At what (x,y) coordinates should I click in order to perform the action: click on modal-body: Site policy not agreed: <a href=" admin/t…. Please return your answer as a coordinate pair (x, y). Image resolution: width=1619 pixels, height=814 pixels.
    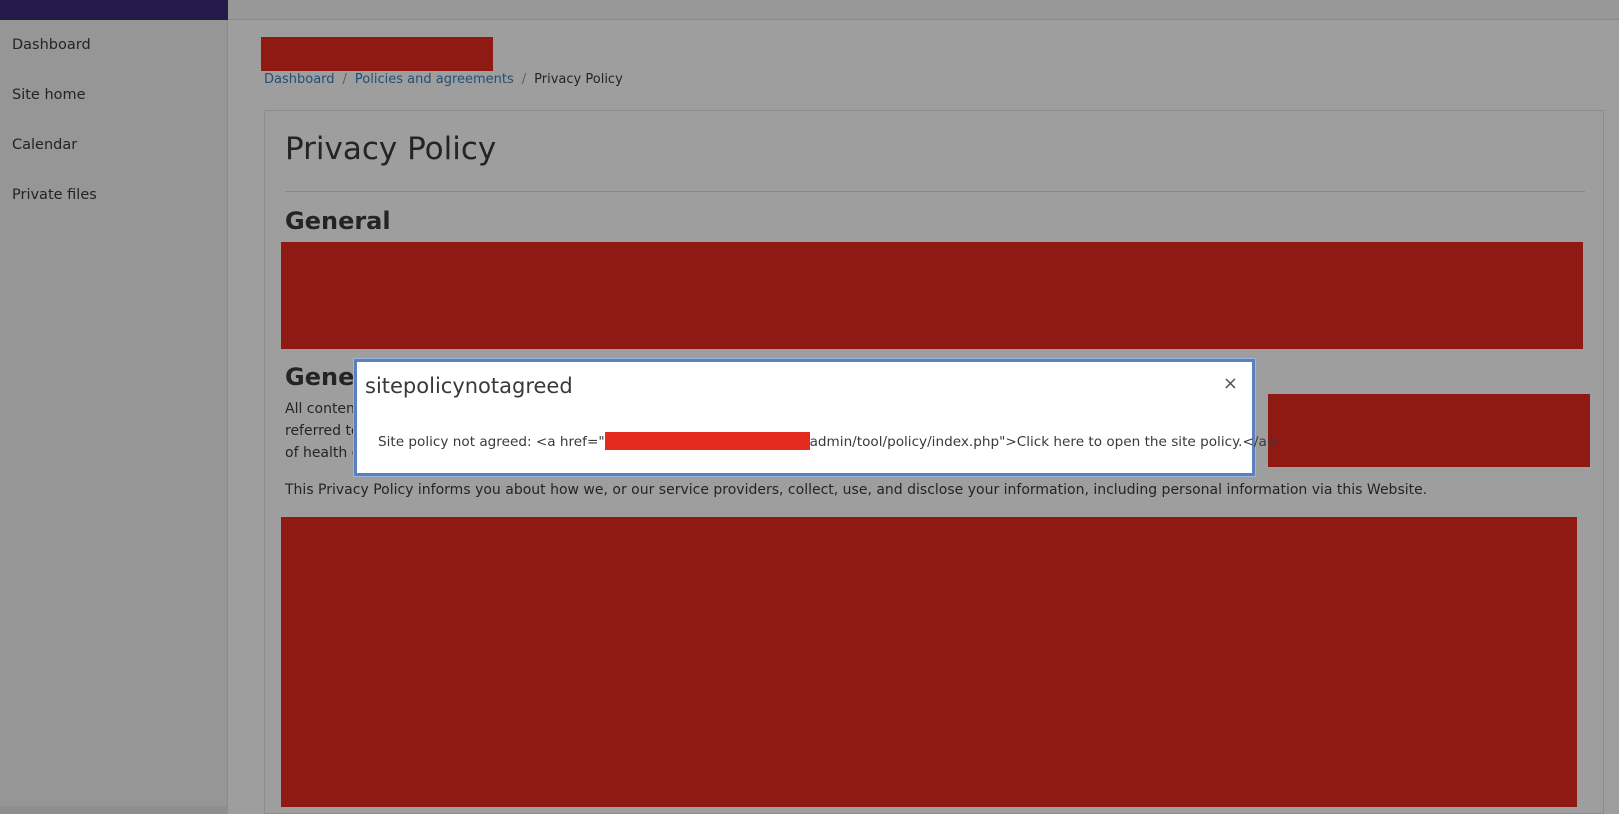
    Looking at the image, I should click on (828, 441).